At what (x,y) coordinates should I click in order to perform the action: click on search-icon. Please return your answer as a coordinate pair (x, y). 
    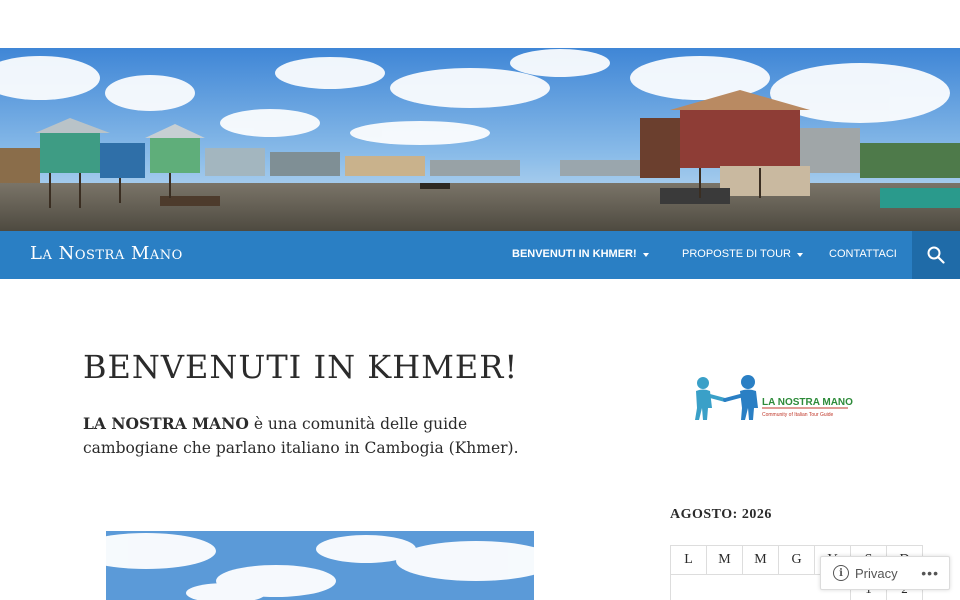
    Looking at the image, I should click on (936, 255).